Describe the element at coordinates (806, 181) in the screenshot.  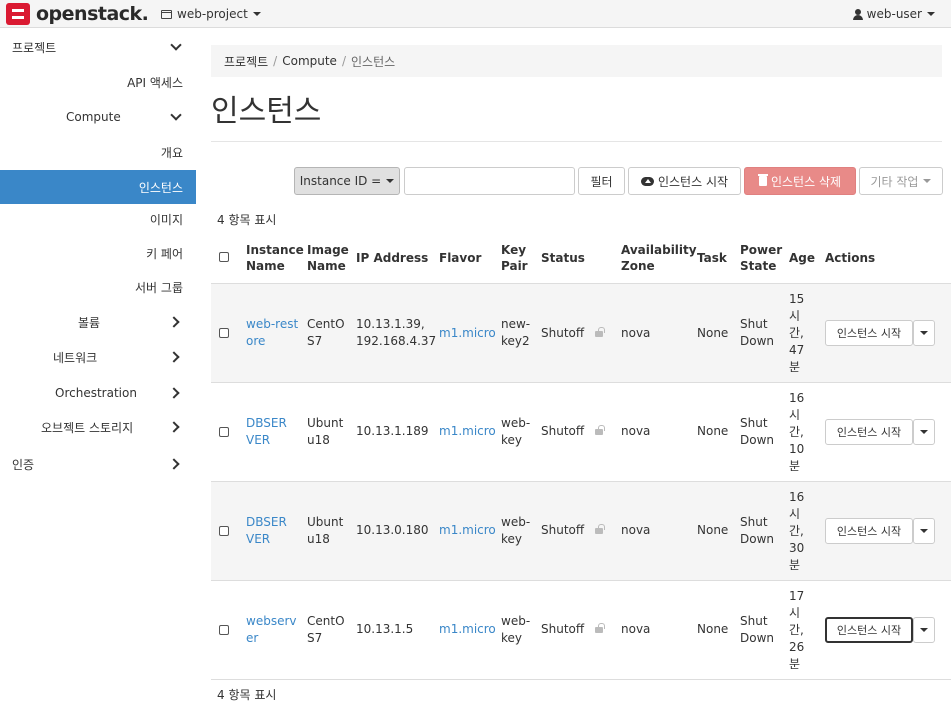
I see `delete-instances-label: 인스턴스 삭제` at that location.